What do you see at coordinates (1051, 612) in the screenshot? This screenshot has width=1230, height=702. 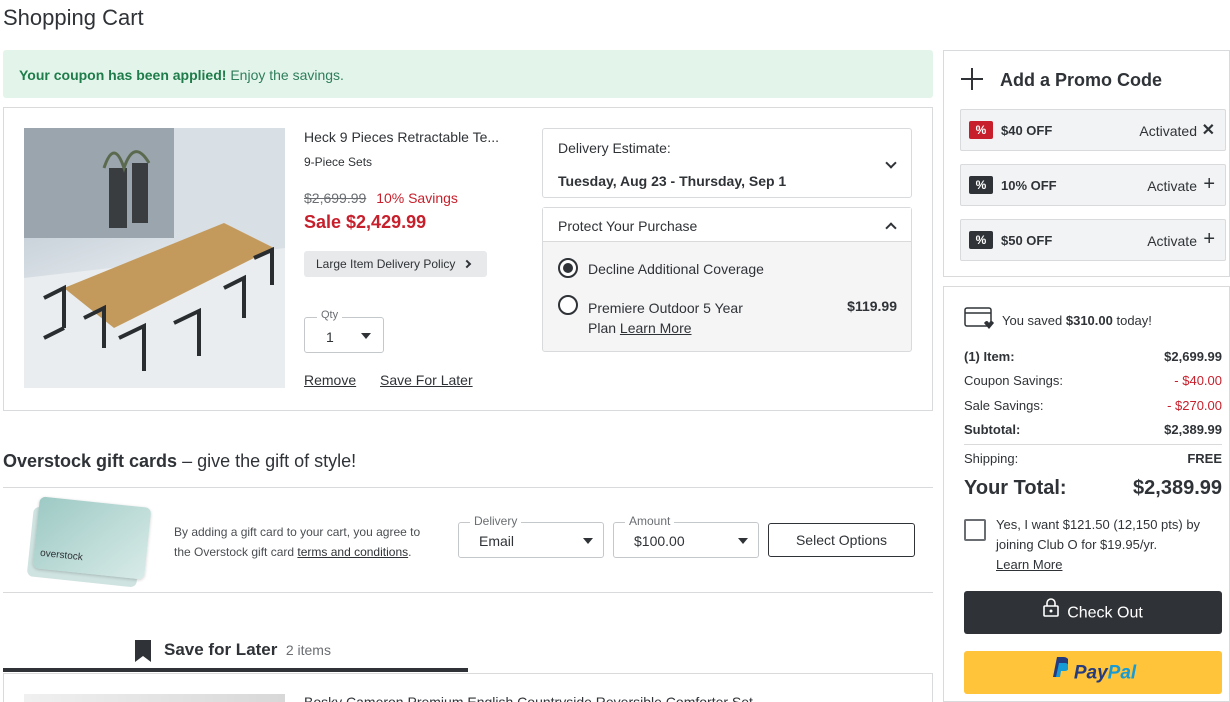 I see `lock-icon` at bounding box center [1051, 612].